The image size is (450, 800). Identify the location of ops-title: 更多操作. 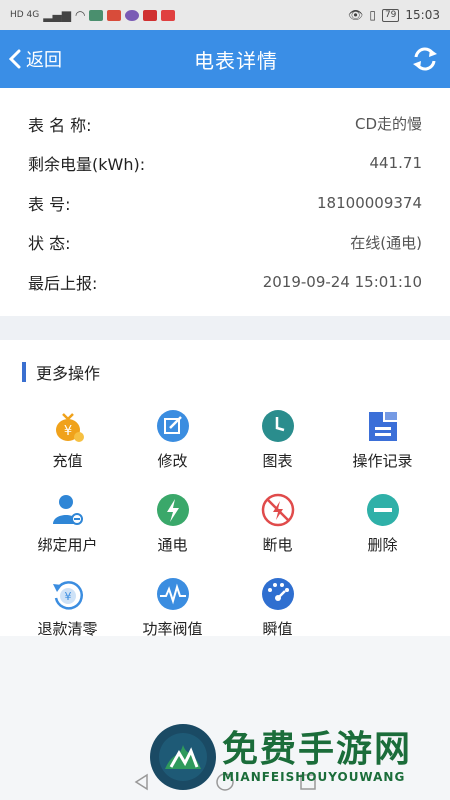
(68, 373).